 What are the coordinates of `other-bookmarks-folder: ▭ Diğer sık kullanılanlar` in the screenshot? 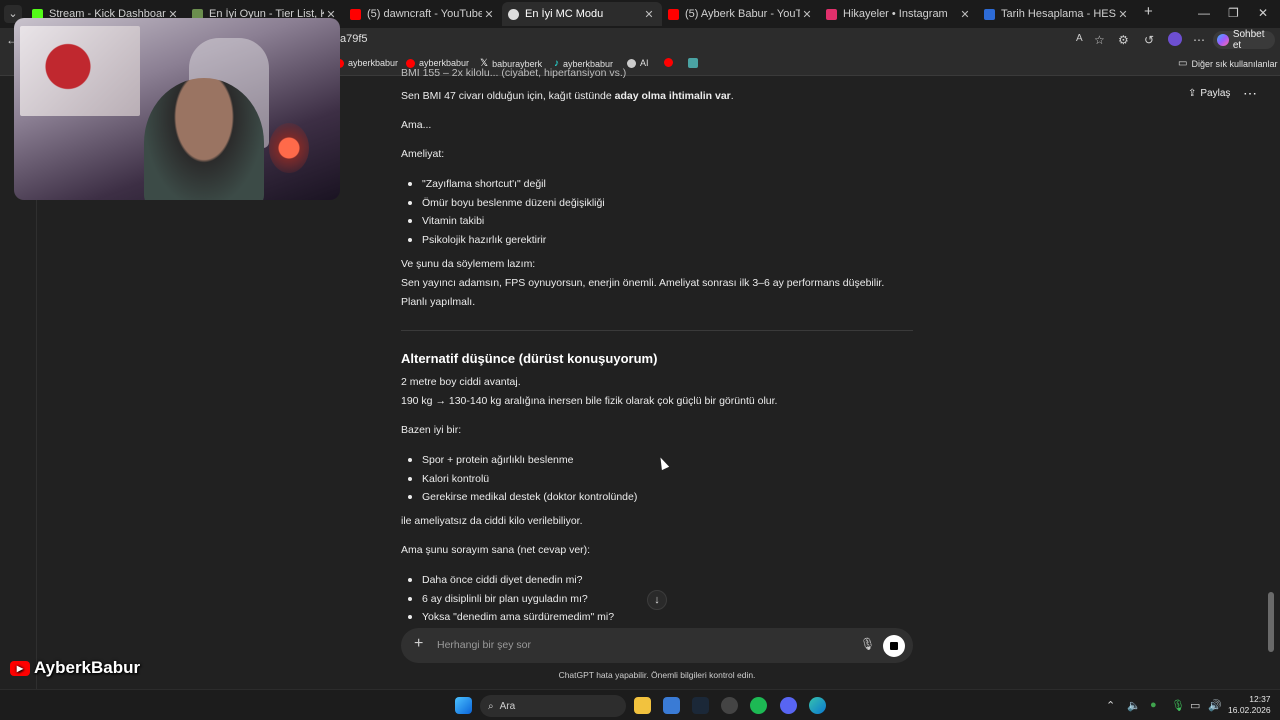 It's located at (1228, 63).